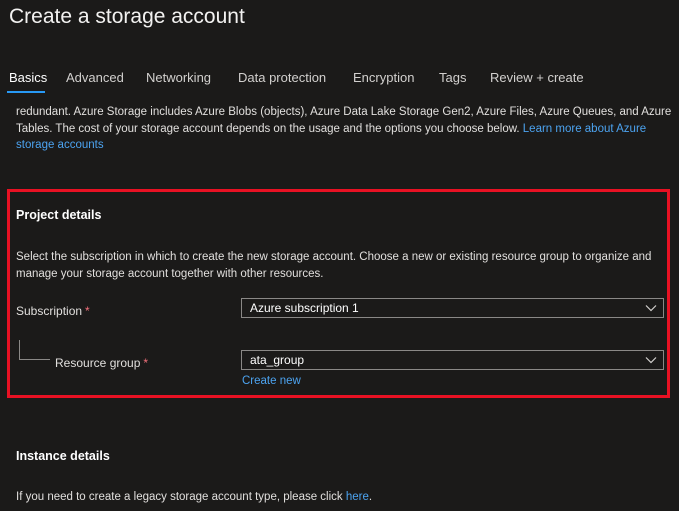  What do you see at coordinates (584, 129) in the screenshot?
I see `learn-more-link: Learn more about Azure` at bounding box center [584, 129].